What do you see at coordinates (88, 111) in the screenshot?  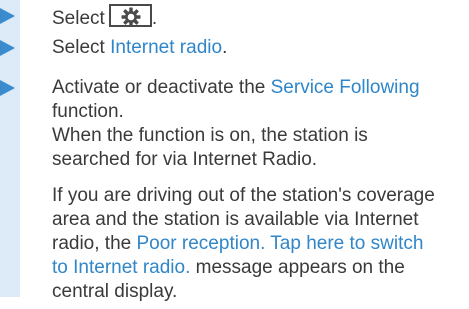 I see `step-3-line-2: function.` at bounding box center [88, 111].